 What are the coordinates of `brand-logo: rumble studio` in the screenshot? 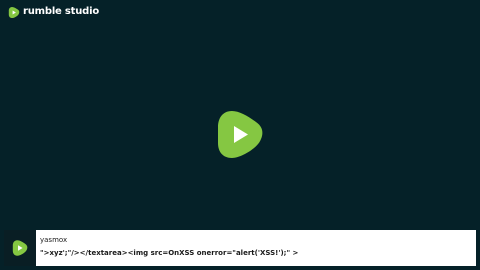 It's located at (53, 12).